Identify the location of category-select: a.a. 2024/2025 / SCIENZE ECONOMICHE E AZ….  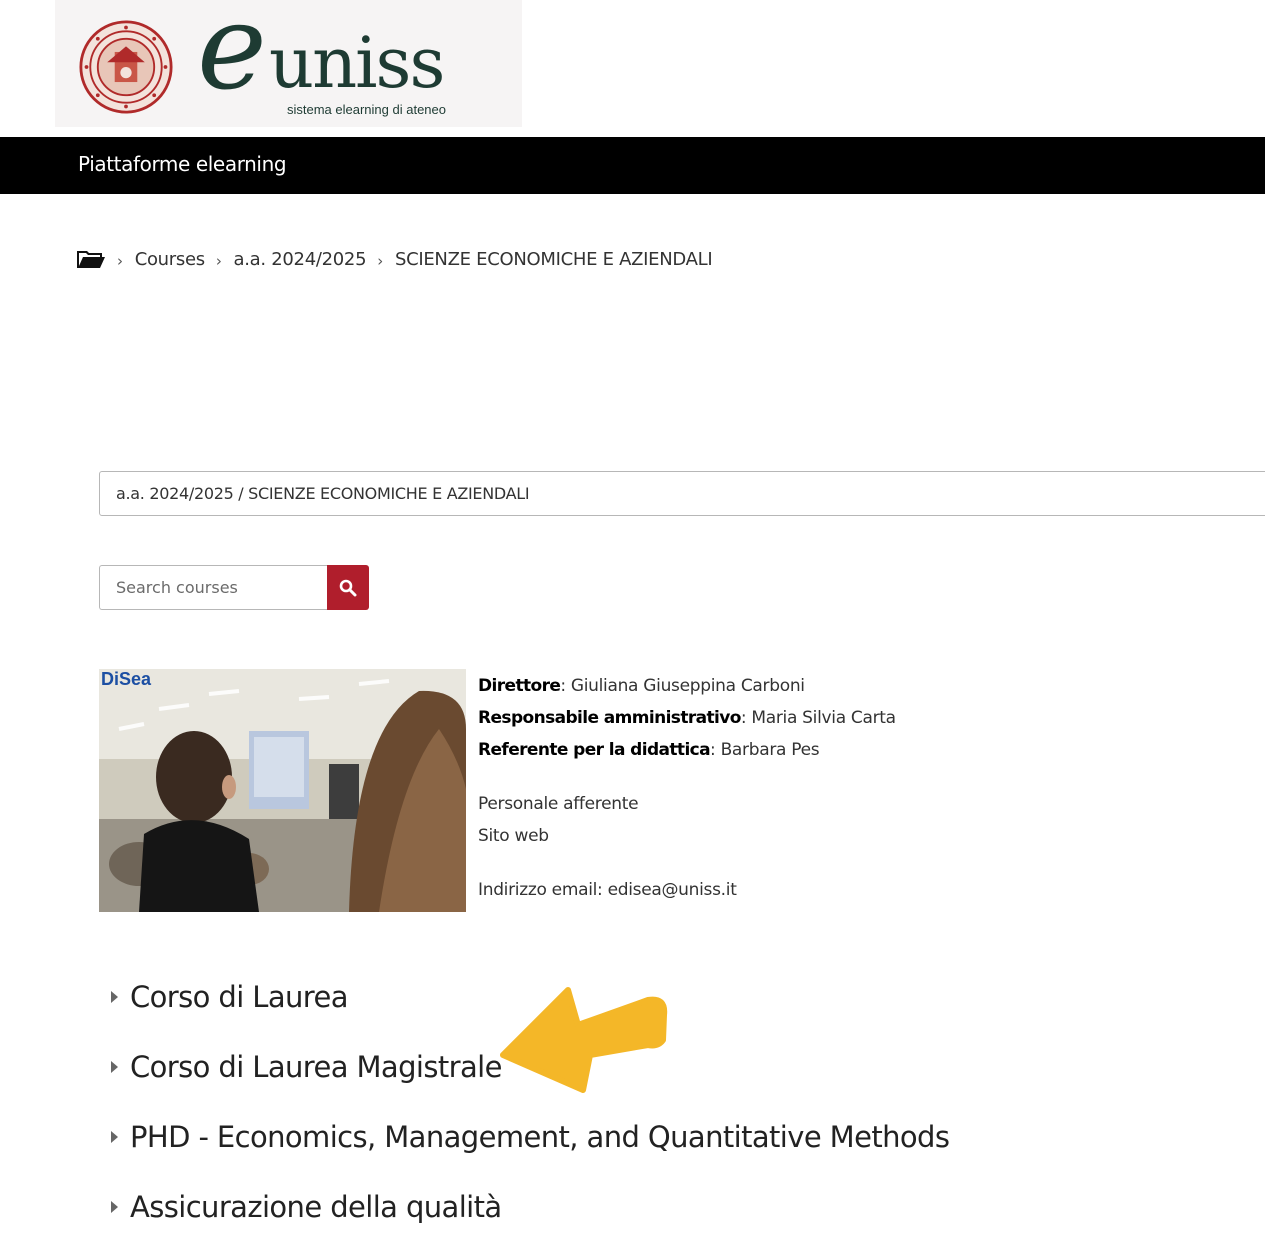
(682, 493).